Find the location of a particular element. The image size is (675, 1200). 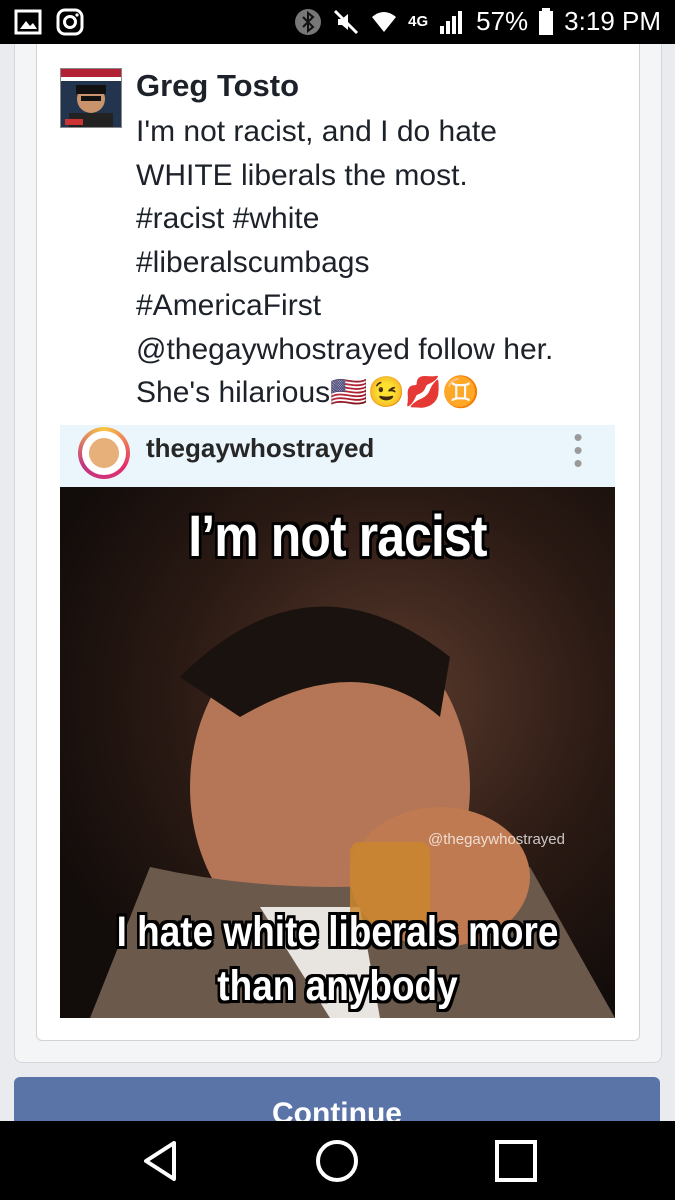

post-line: #racist #white is located at coordinates (381, 219).